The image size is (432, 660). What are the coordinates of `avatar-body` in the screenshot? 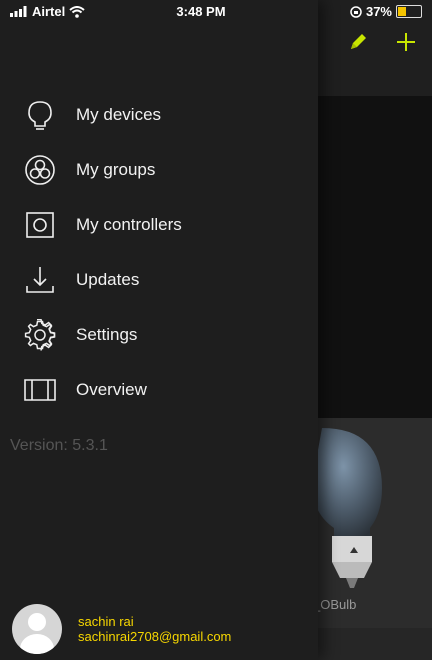 It's located at (37, 644).